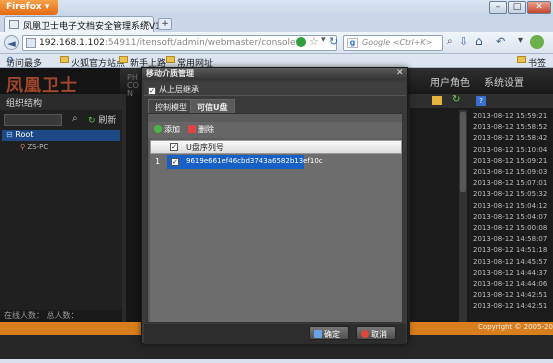 The height and width of the screenshot is (363, 553). I want to click on log-timestamp: 2013-08-12 15:10:04, so click(510, 149).